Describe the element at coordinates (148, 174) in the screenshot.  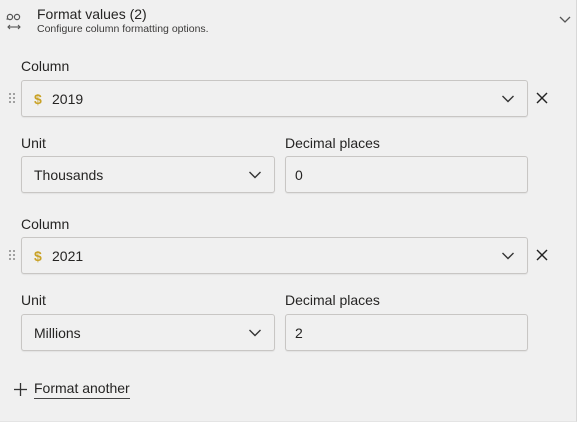
I see `unit-dropdown: Thousands` at that location.